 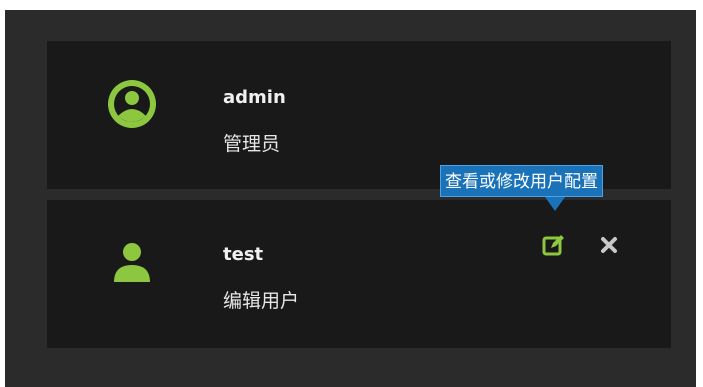 What do you see at coordinates (252, 144) in the screenshot?
I see `user-role: 管理员` at bounding box center [252, 144].